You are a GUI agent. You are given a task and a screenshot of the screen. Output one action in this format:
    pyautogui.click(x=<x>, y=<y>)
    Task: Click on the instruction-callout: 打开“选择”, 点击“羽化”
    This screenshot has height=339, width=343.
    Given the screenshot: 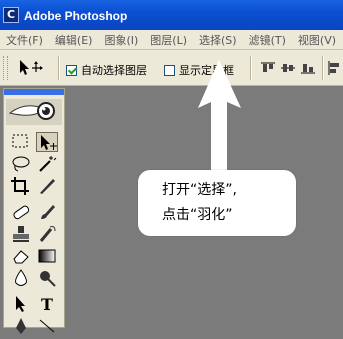 What is the action you would take?
    pyautogui.click(x=217, y=203)
    